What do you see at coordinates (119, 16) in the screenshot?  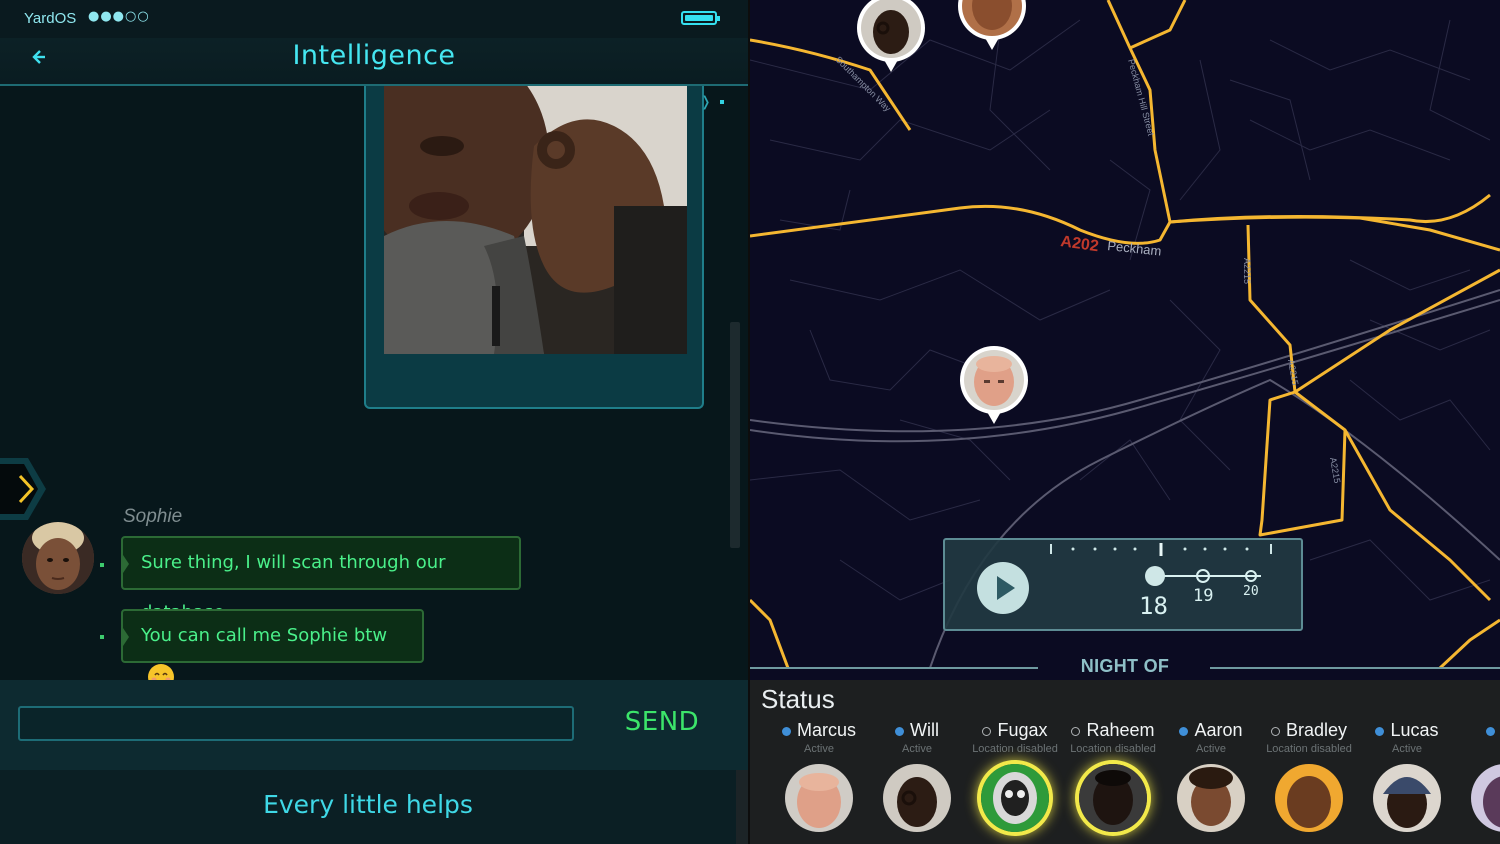 I see `signal-icon: ●●●○○` at bounding box center [119, 16].